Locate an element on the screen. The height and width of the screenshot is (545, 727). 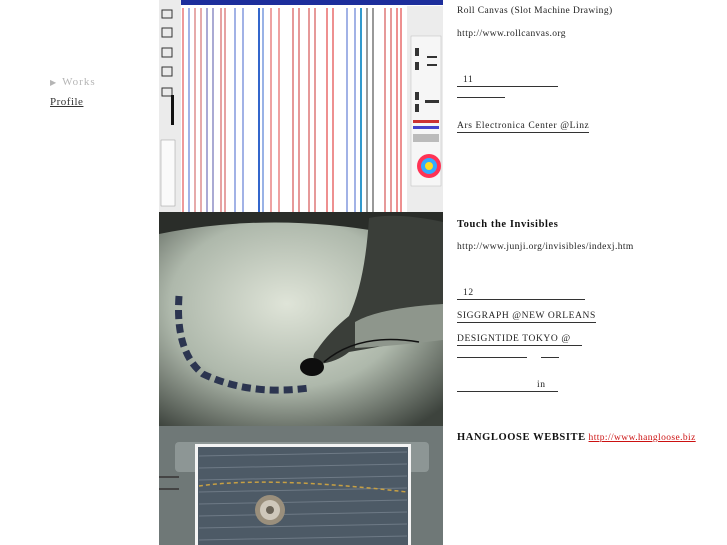
project-invisibles-line-4b is located at coordinates (550, 357).